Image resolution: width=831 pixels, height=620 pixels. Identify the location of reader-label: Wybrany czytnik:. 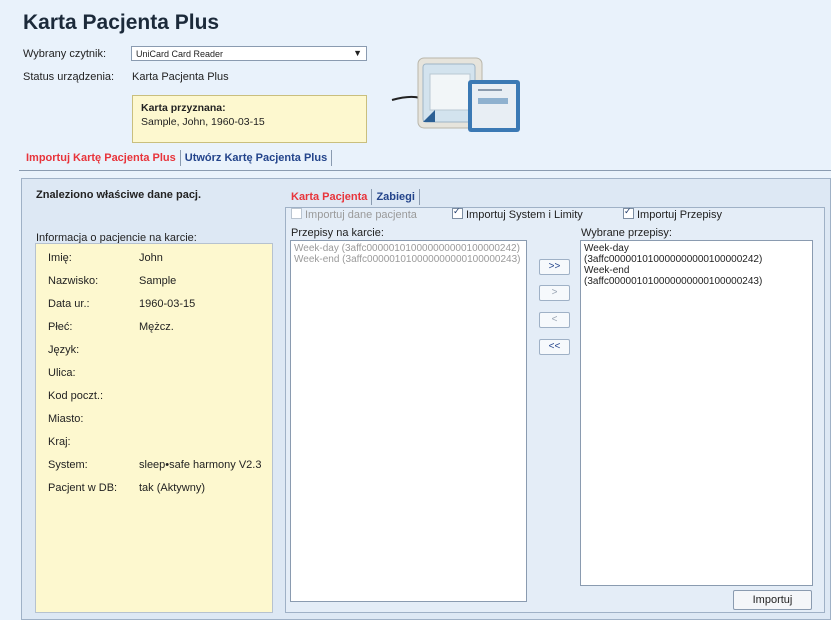
(65, 54).